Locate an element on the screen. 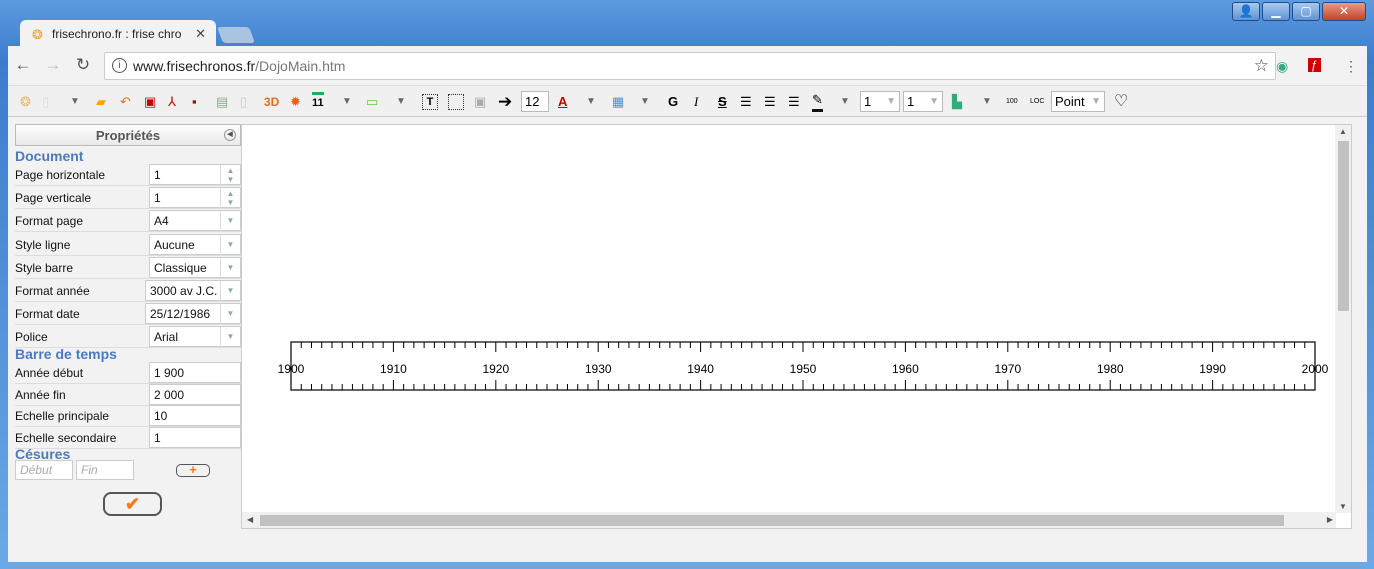  property-value: 3000 av J.C. is located at coordinates (184, 291).